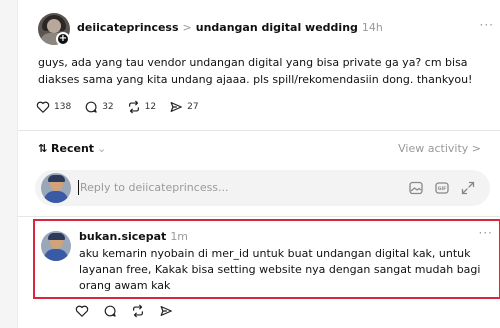 The image size is (500, 328). I want to click on repost-button: 12, so click(141, 107).